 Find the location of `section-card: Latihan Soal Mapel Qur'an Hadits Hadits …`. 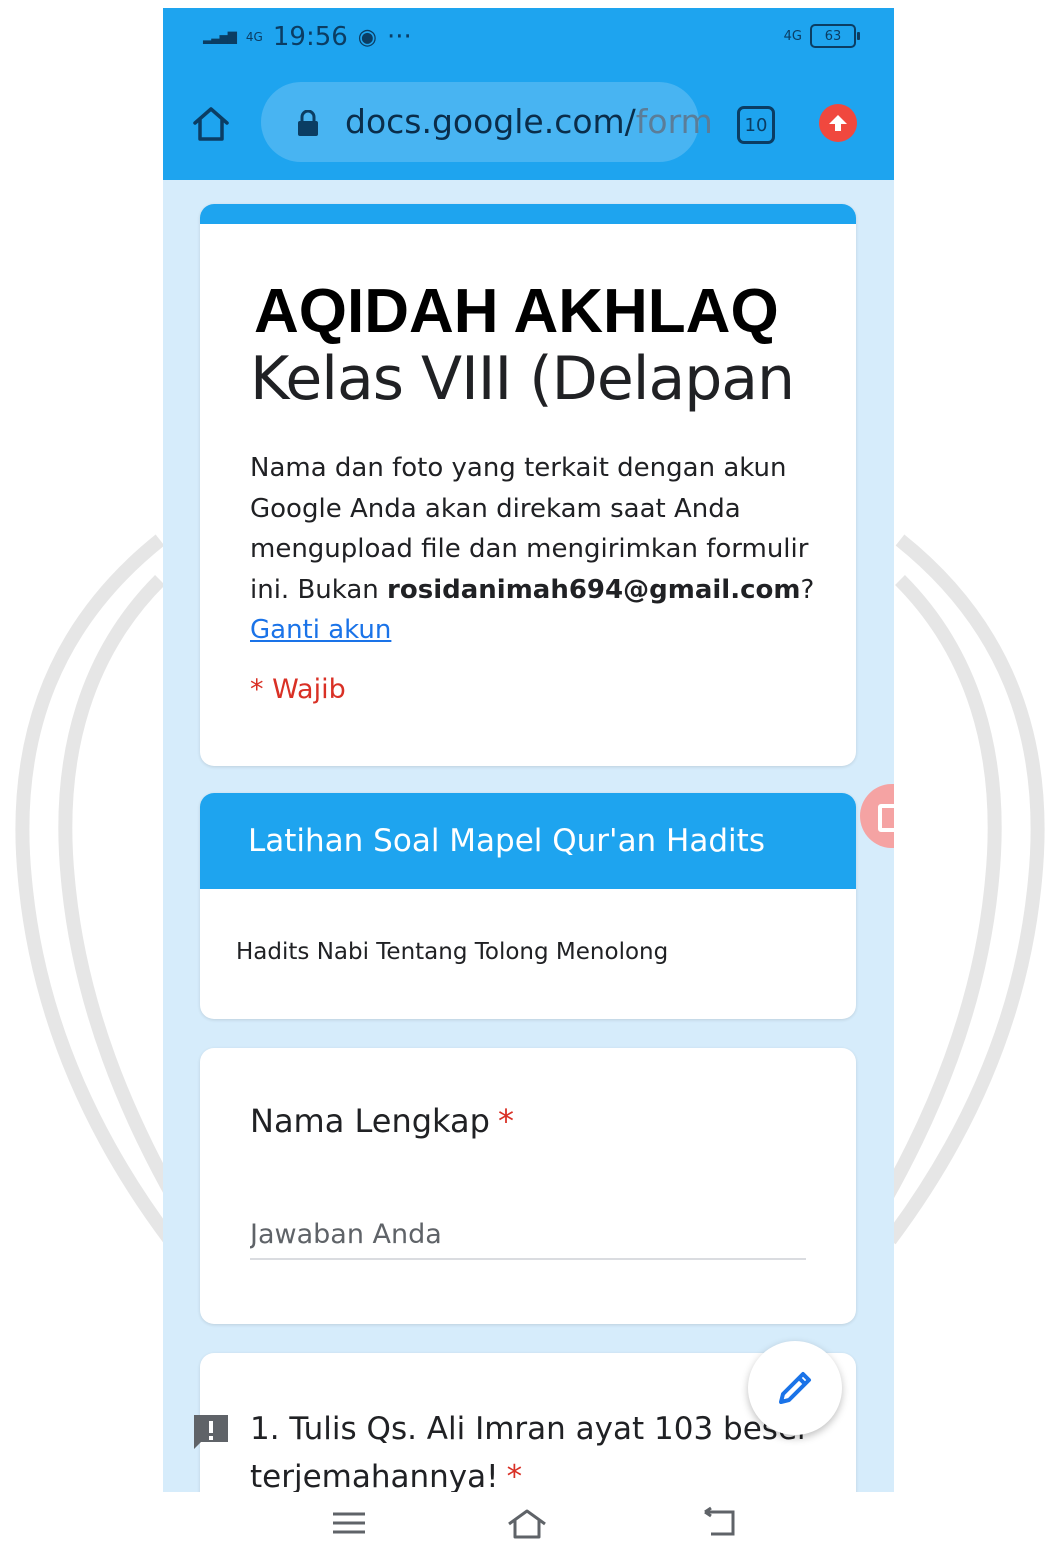

section-card: Latihan Soal Mapel Qur'an Hadits Hadits … is located at coordinates (528, 906).